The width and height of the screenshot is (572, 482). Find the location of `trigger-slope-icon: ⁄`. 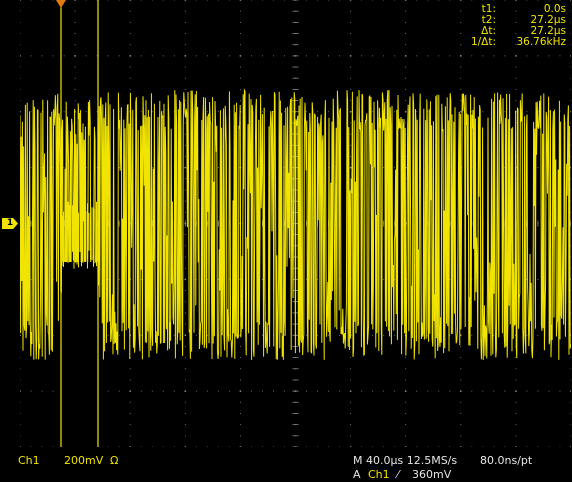

trigger-slope-icon: ⁄ is located at coordinates (398, 475).